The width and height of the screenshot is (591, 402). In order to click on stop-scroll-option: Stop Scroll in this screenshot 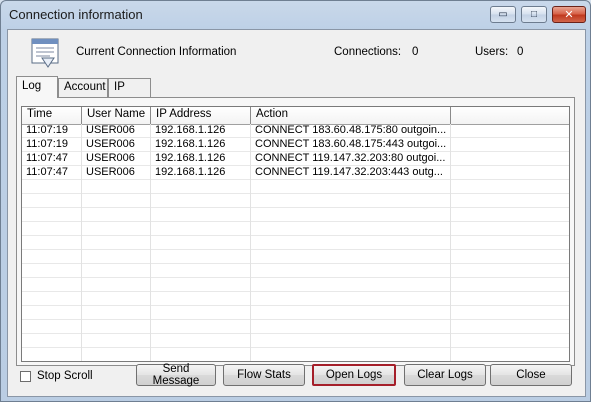, I will do `click(56, 376)`.